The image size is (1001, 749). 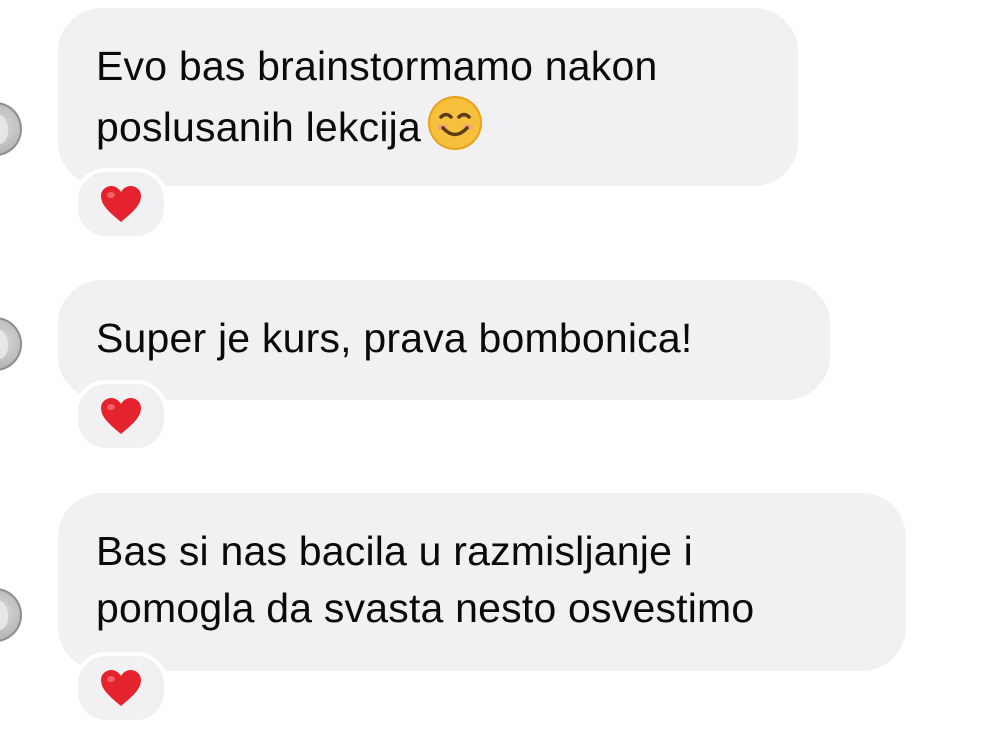 I want to click on message-bubble: Super je kurs, prava bombonica!, so click(x=444, y=340).